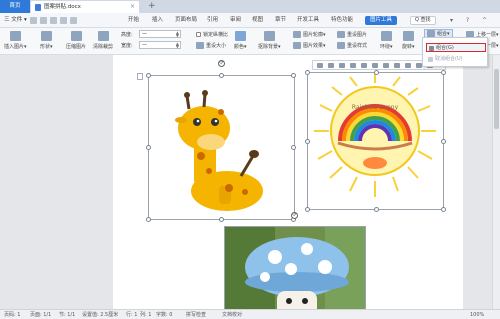 This screenshot has width=500, height=319. I want to click on reset-style-button: 重设样式, so click(352, 45).